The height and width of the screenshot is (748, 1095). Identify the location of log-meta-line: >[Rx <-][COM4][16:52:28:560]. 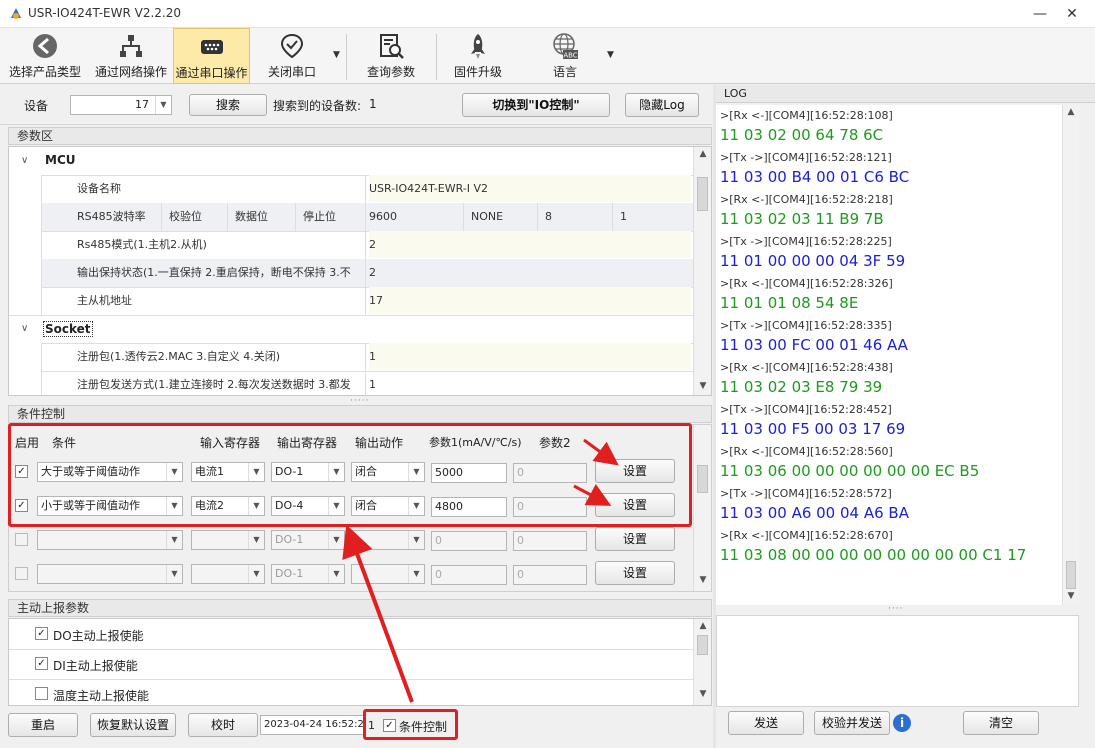
(806, 451).